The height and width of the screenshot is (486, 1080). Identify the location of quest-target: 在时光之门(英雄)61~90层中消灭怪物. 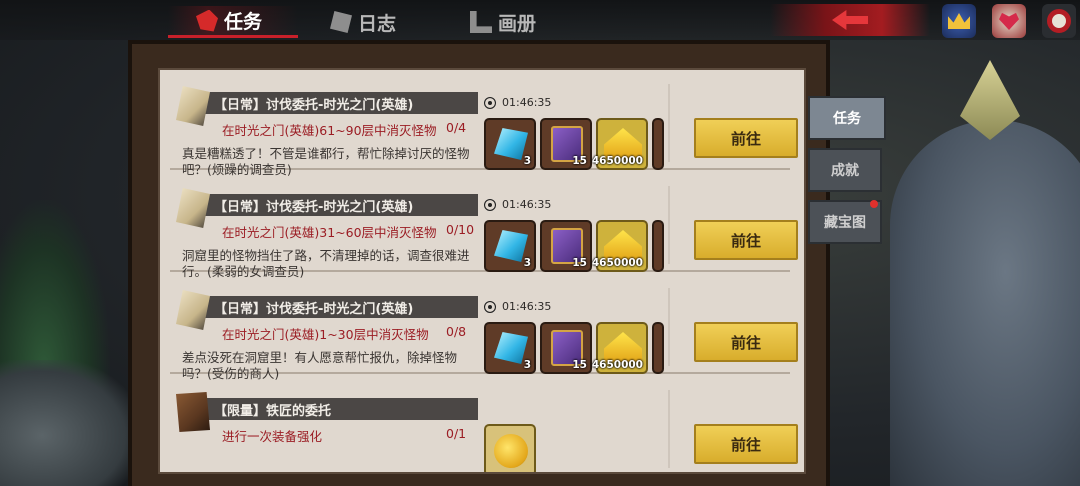
(329, 130).